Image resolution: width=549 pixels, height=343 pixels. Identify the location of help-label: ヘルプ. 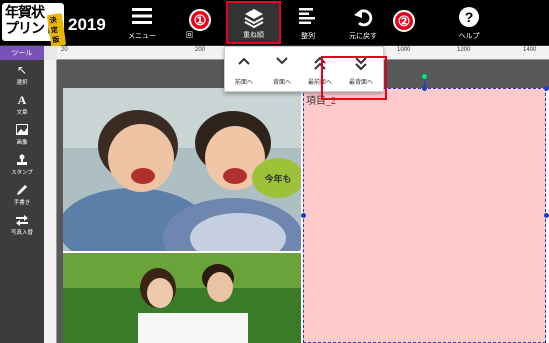
(469, 36).